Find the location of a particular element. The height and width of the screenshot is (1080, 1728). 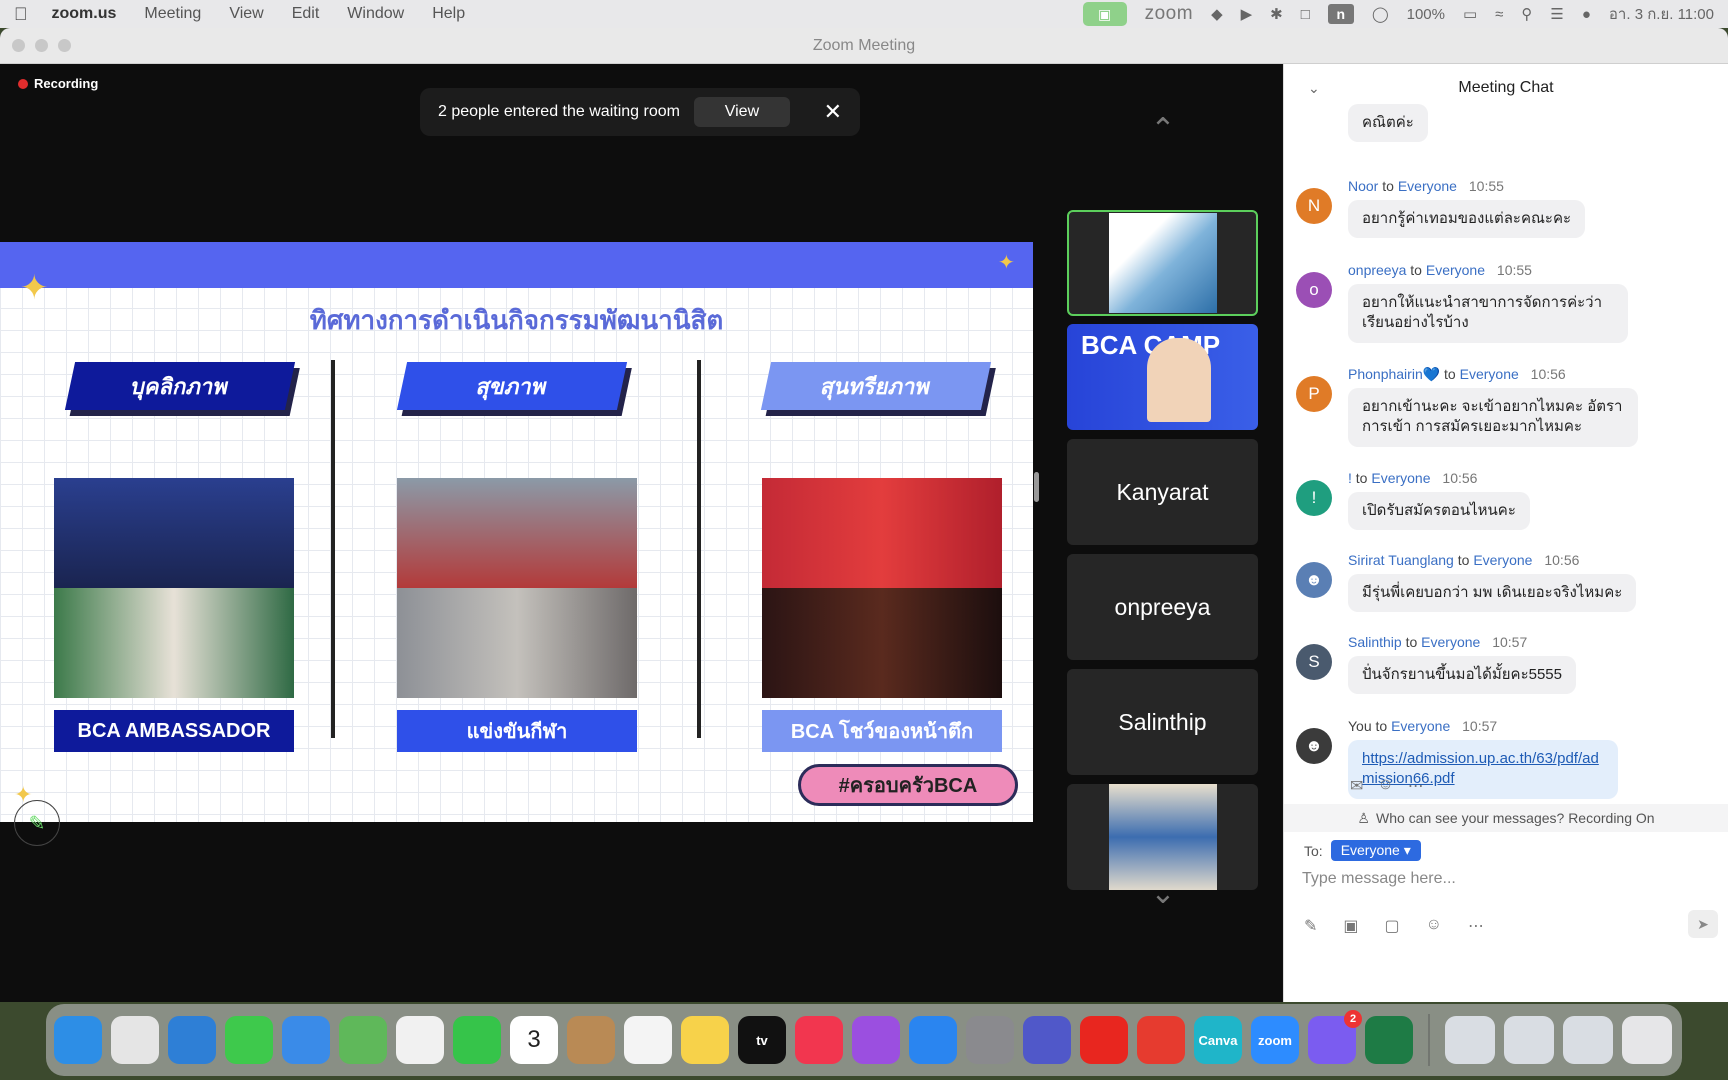

minimize-window-button is located at coordinates (41, 45).